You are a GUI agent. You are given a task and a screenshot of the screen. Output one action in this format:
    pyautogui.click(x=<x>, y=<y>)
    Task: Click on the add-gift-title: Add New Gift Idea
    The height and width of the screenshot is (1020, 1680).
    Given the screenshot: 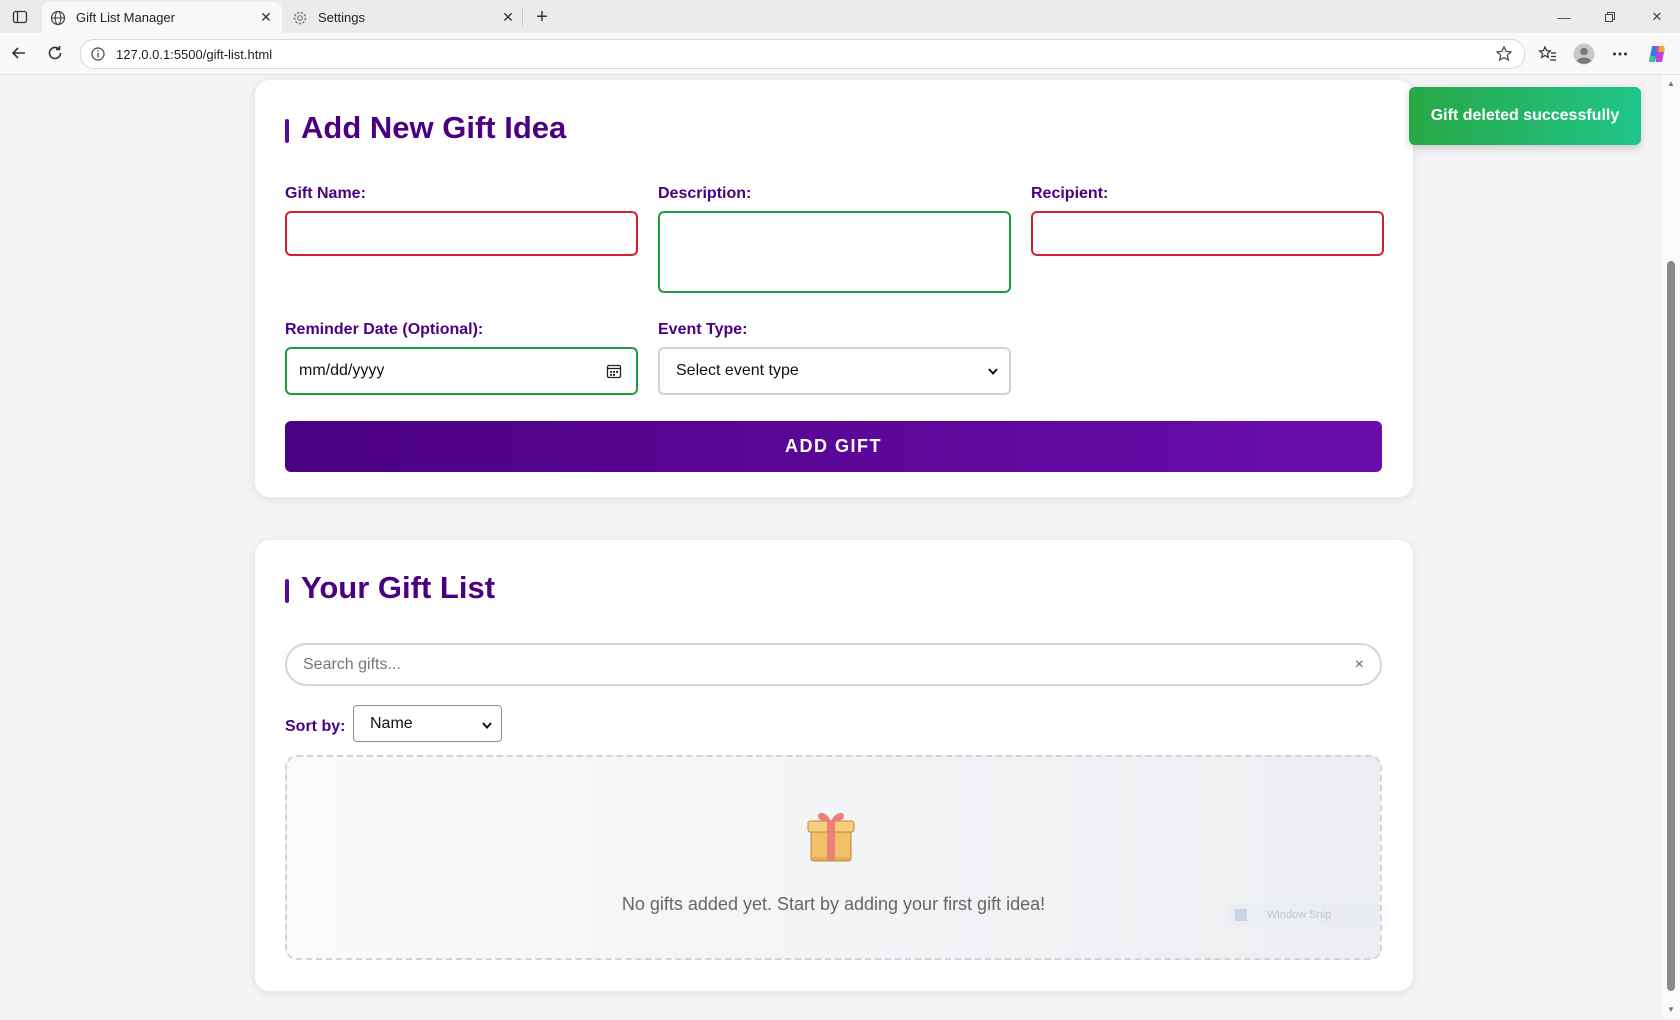 What is the action you would take?
    pyautogui.click(x=434, y=127)
    